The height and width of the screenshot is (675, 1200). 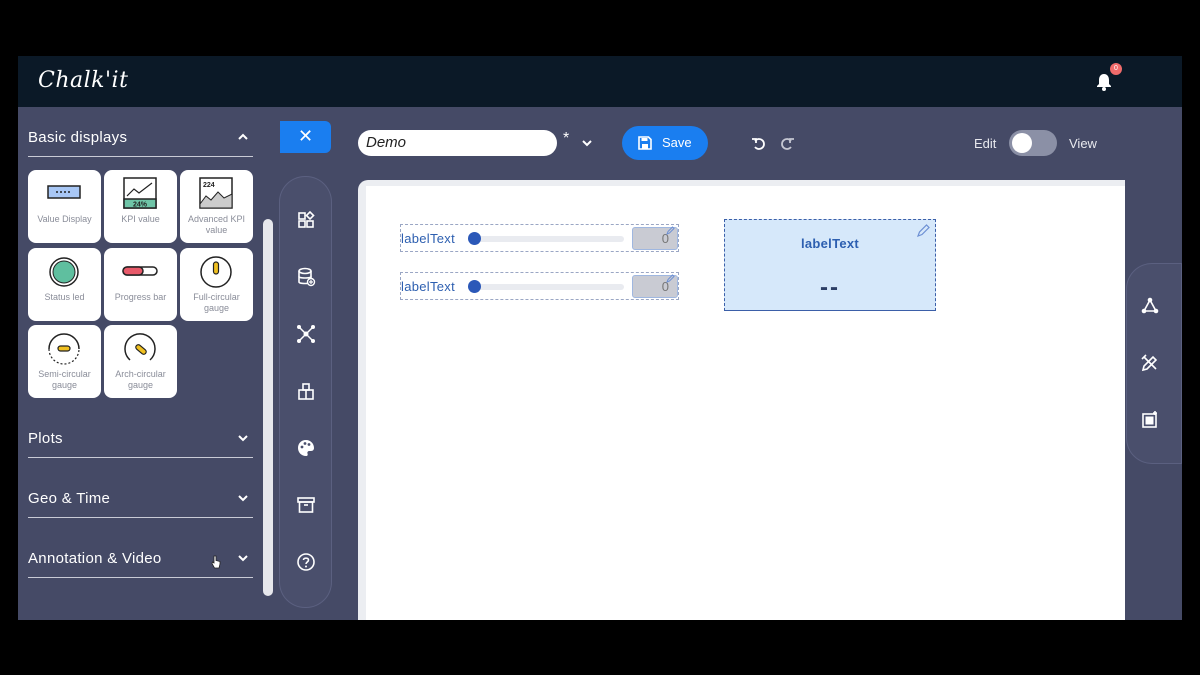 I want to click on advanced-kpi-icon: 224, so click(x=216, y=193).